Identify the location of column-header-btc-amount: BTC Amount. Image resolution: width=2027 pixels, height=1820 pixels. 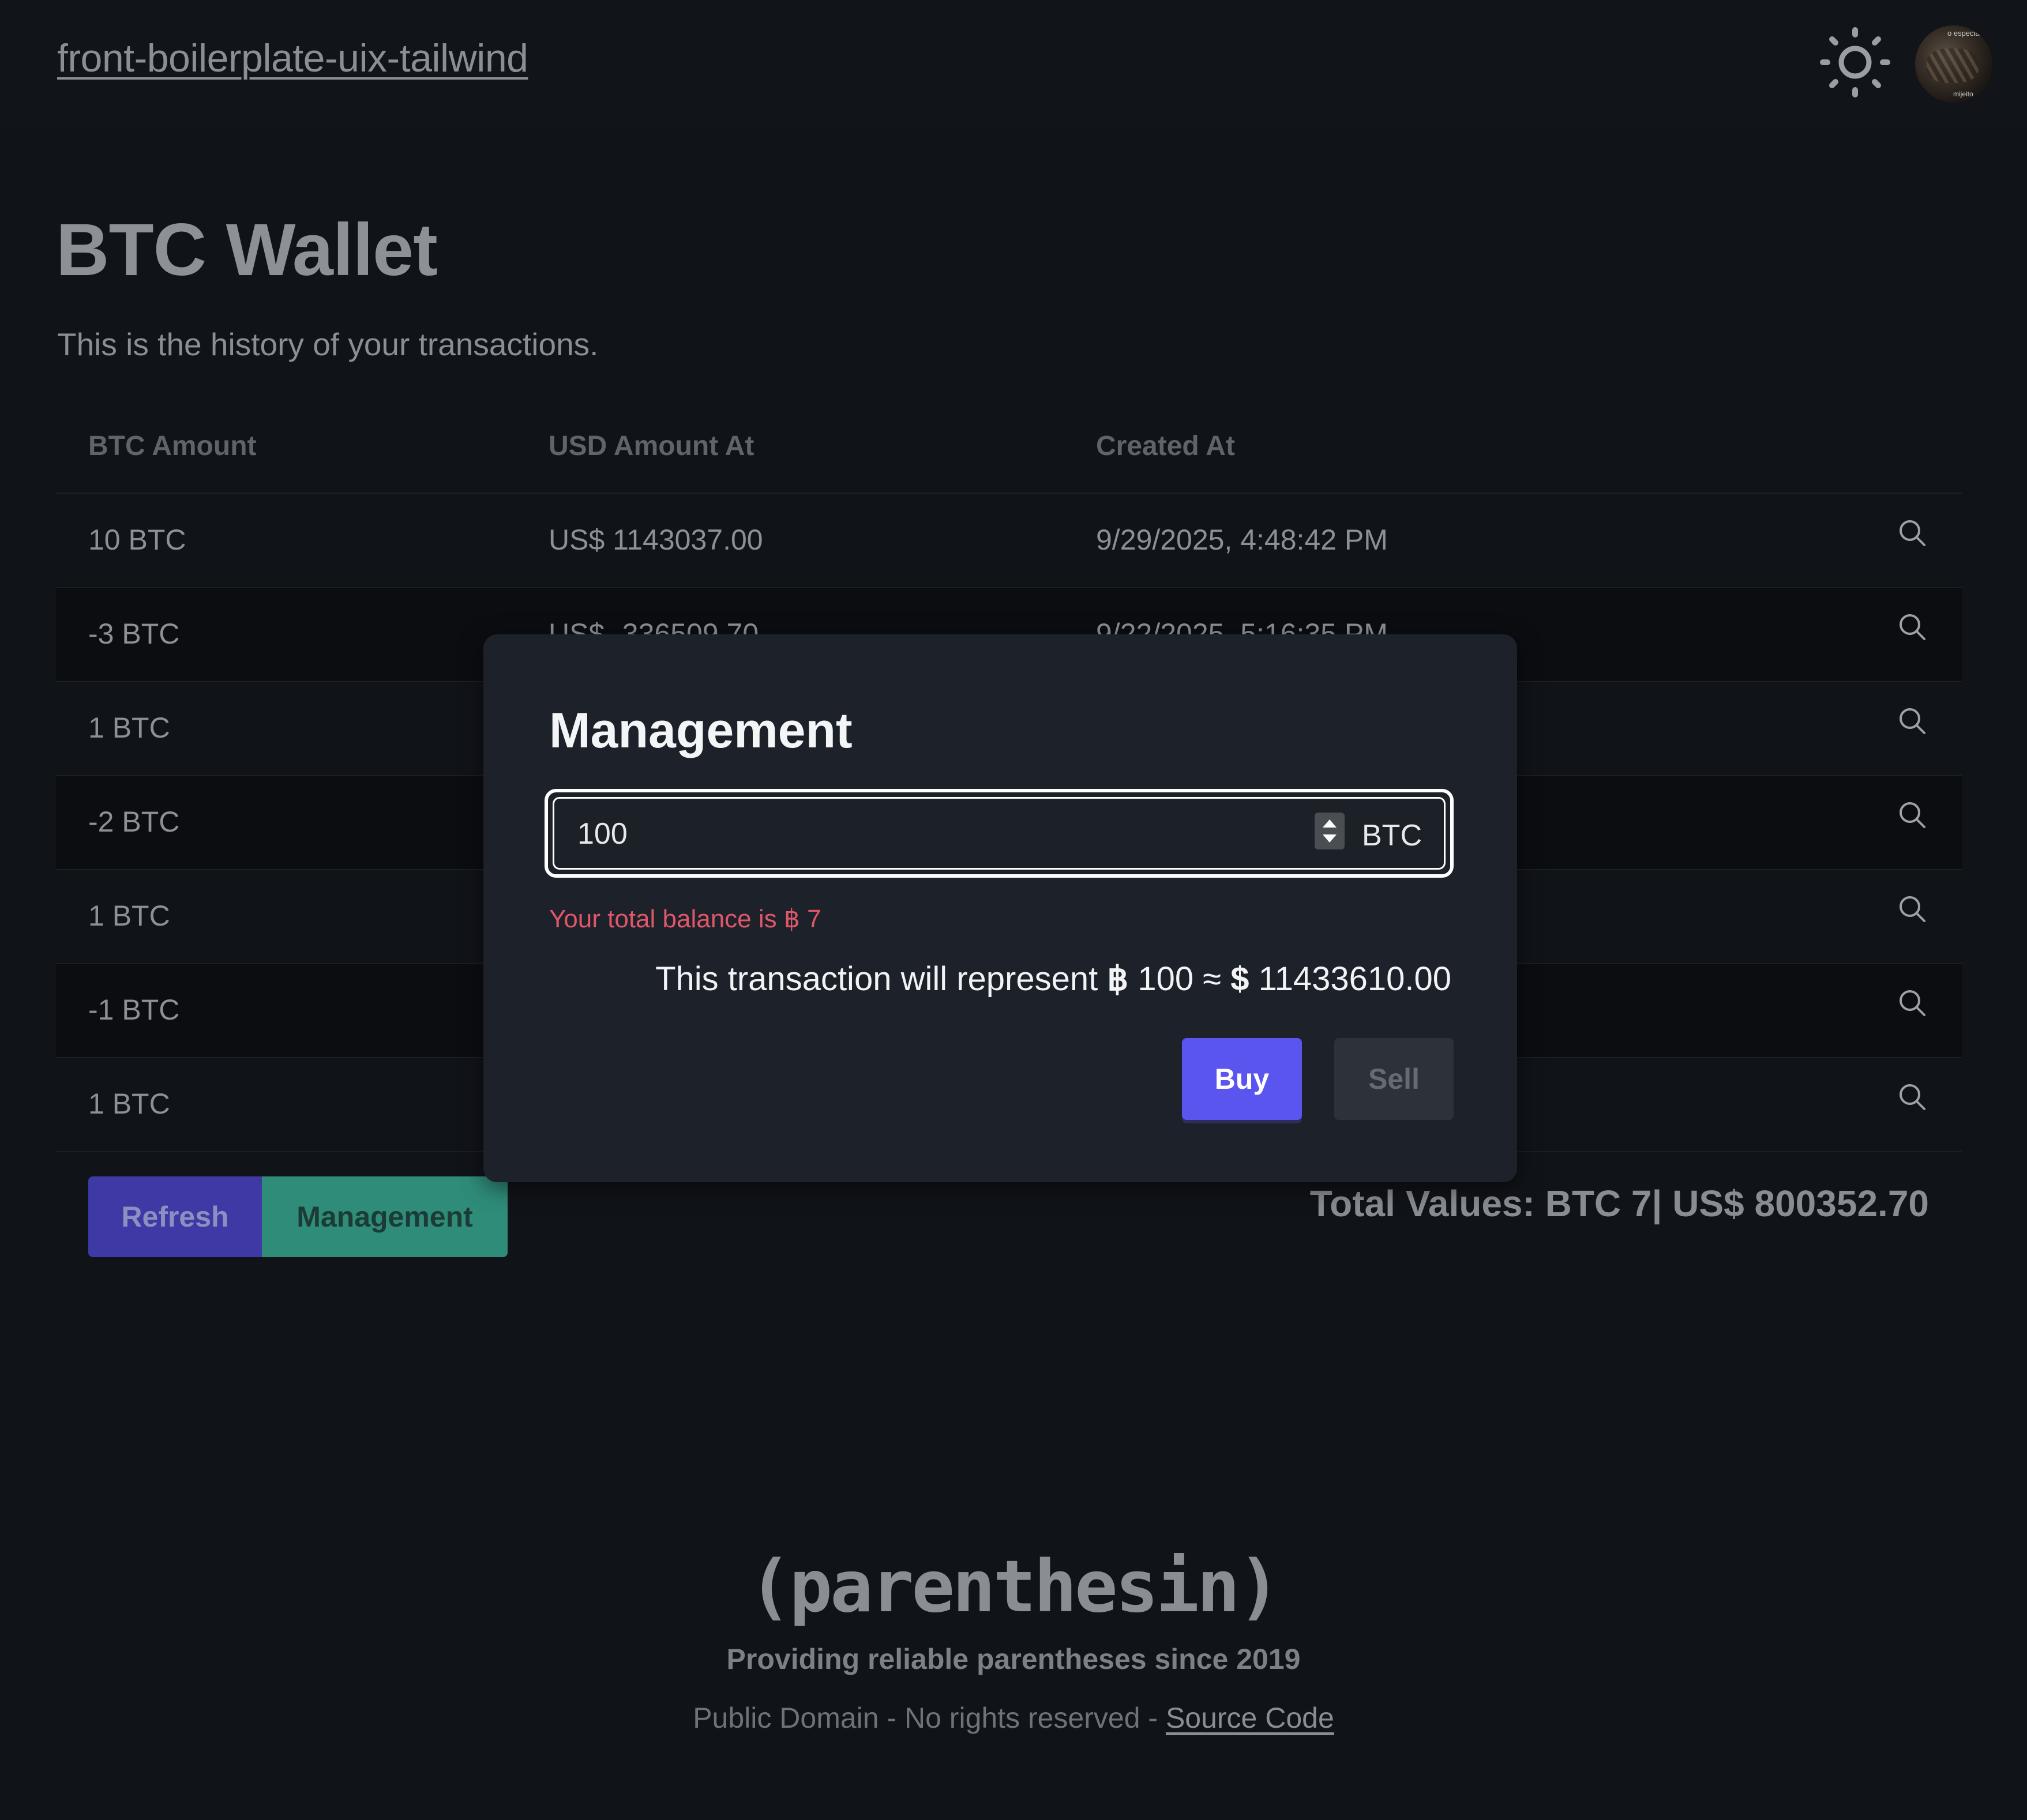
(172, 446).